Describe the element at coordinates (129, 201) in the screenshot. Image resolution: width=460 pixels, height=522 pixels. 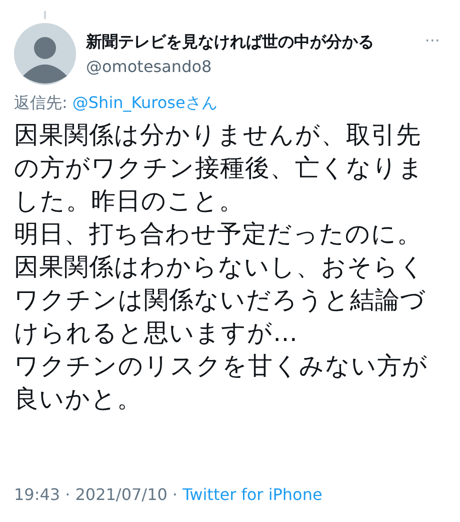
I see `tweet-text-line: した。昨日のこと。` at that location.